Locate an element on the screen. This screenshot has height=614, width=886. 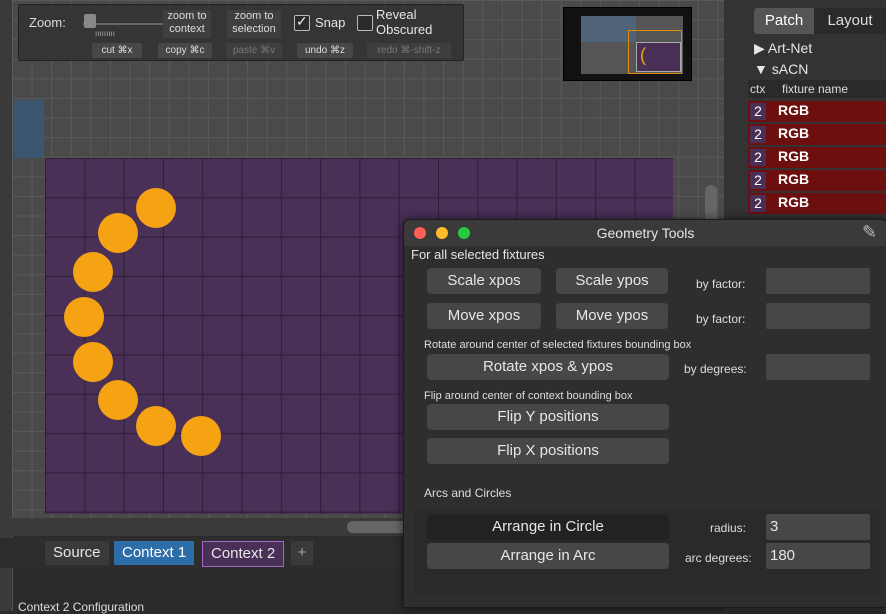
scale-xpos-button: Scale xpos is located at coordinates (484, 281).